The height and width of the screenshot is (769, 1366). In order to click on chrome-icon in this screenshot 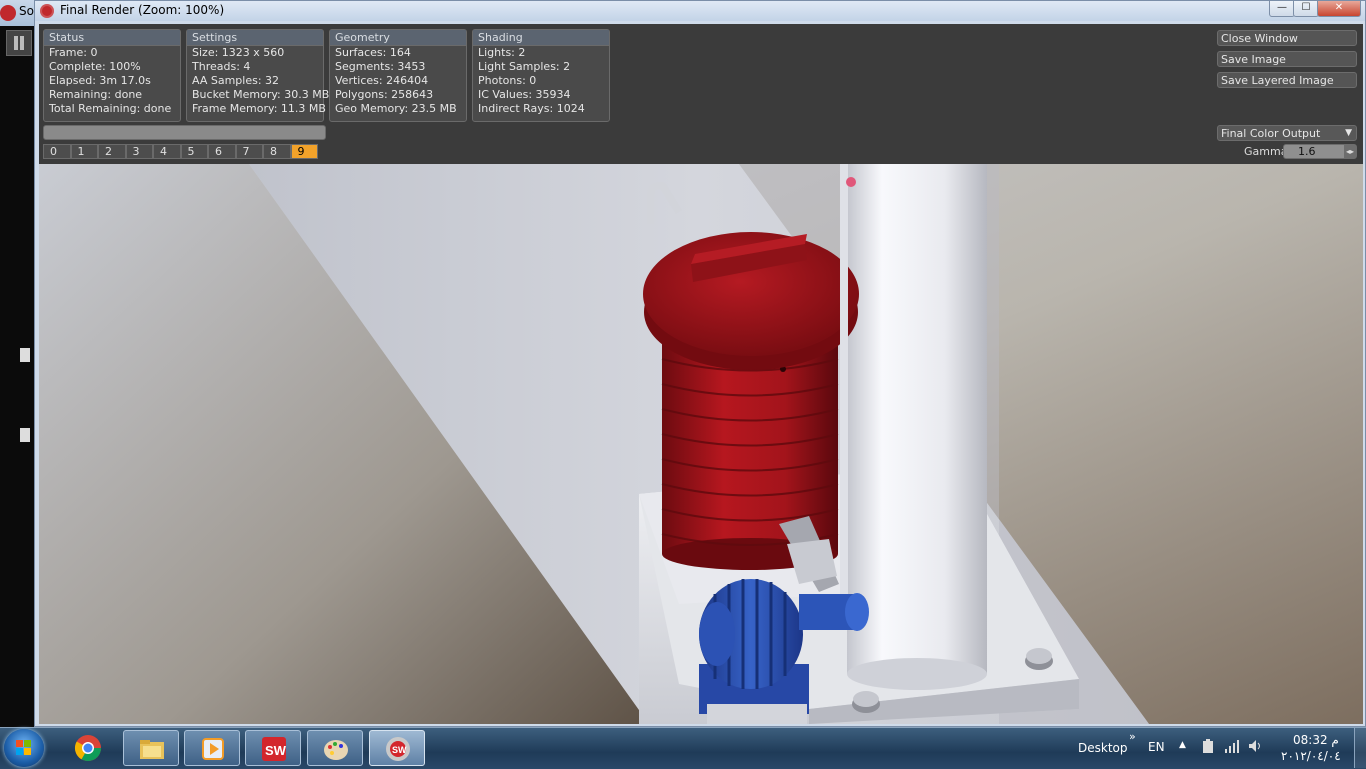, I will do `click(88, 748)`.